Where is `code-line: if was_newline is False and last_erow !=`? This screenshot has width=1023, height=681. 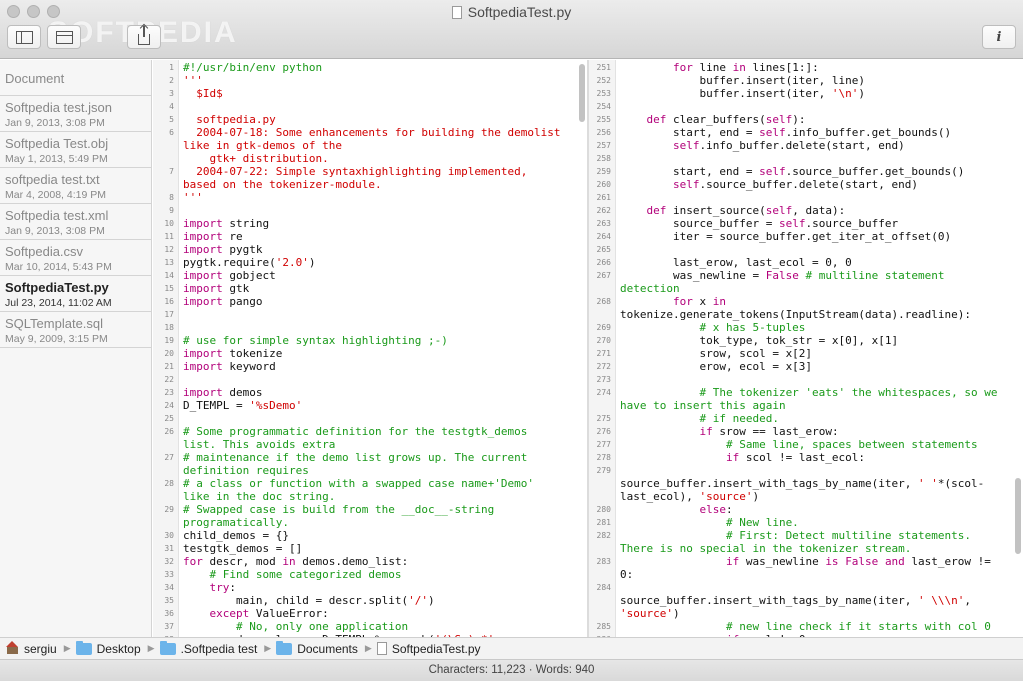
code-line: if was_newline is False and last_erow != is located at coordinates (805, 561).